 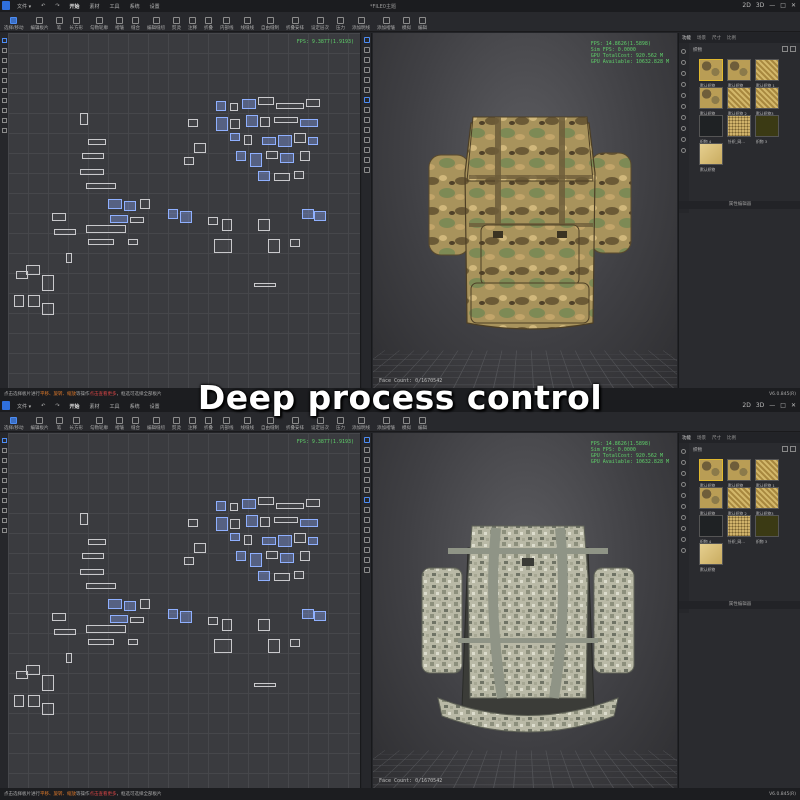 What do you see at coordinates (135, 24) in the screenshot?
I see `tool-sew: 缝合` at bounding box center [135, 24].